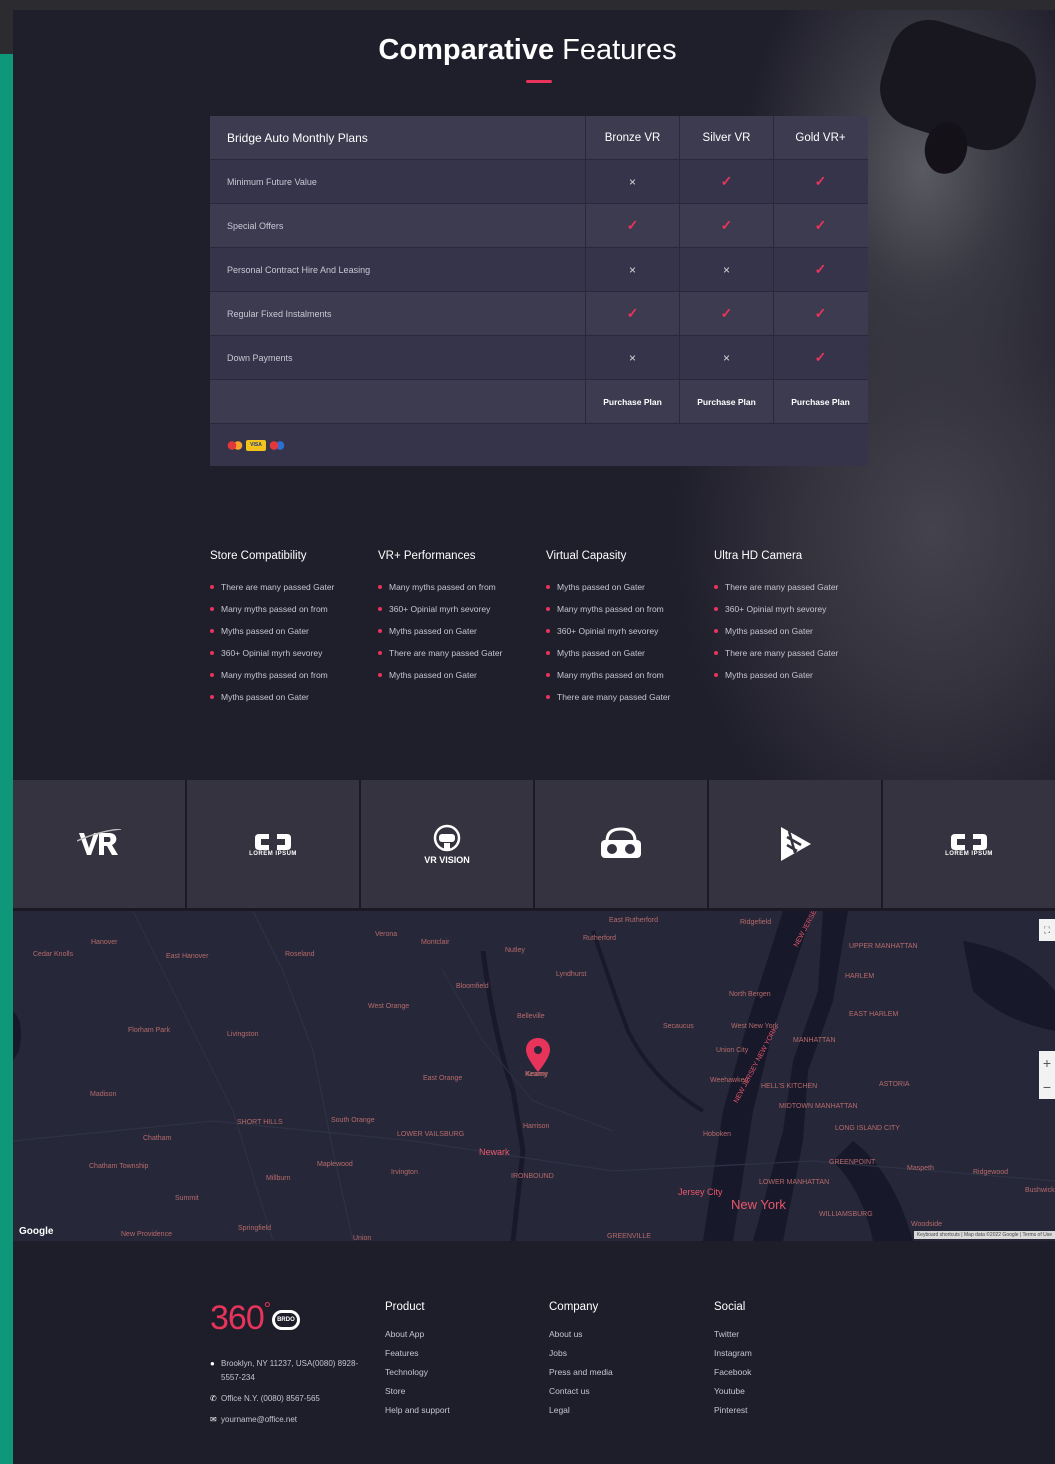 This screenshot has height=1464, width=1055. I want to click on email-item: ✉ yourname@office.net, so click(290, 1420).